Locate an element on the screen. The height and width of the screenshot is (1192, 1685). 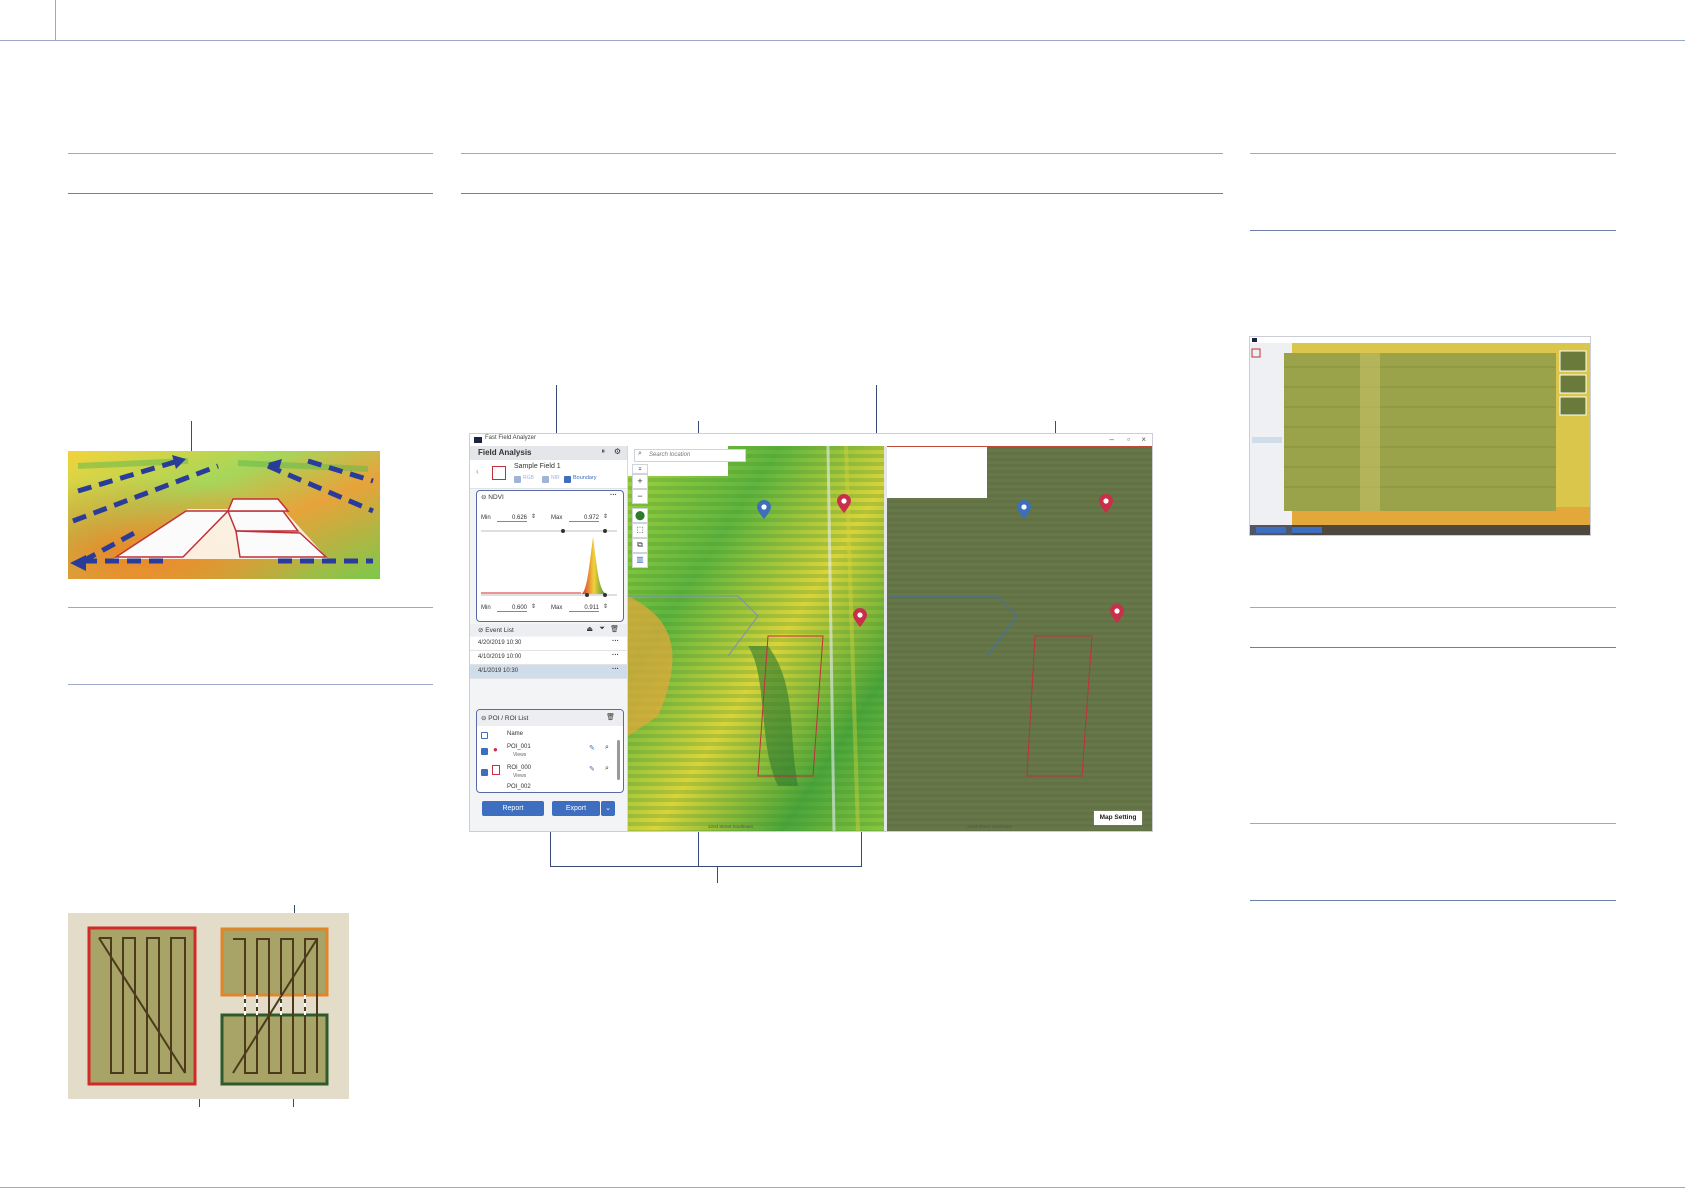
boundary-checkbox is located at coordinates (567, 479).